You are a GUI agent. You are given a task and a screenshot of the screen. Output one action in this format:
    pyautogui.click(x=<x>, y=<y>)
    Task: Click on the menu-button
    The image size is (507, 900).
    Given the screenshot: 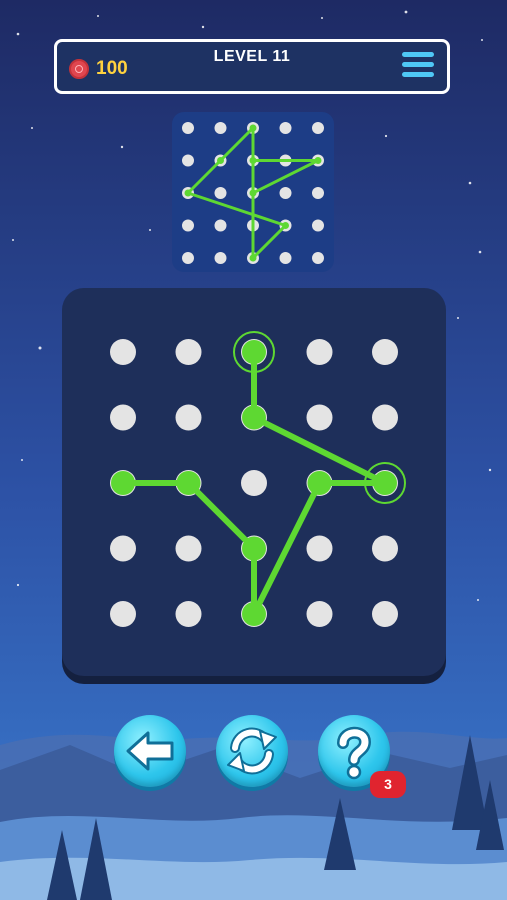 What is the action you would take?
    pyautogui.click(x=418, y=67)
    